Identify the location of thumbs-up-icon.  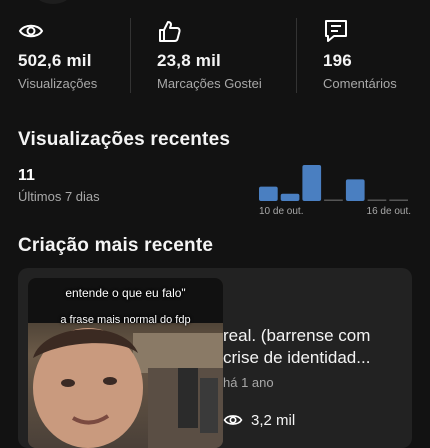
(170, 31).